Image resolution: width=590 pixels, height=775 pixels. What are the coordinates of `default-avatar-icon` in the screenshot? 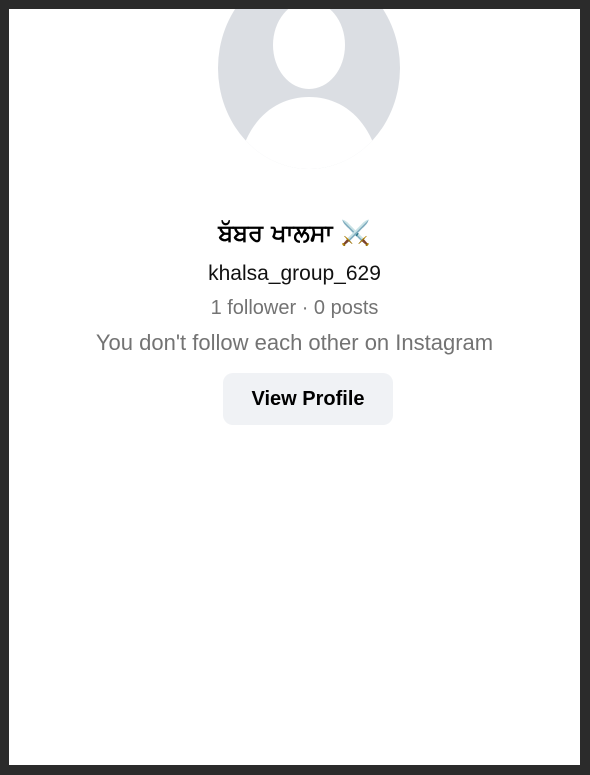 It's located at (309, 89).